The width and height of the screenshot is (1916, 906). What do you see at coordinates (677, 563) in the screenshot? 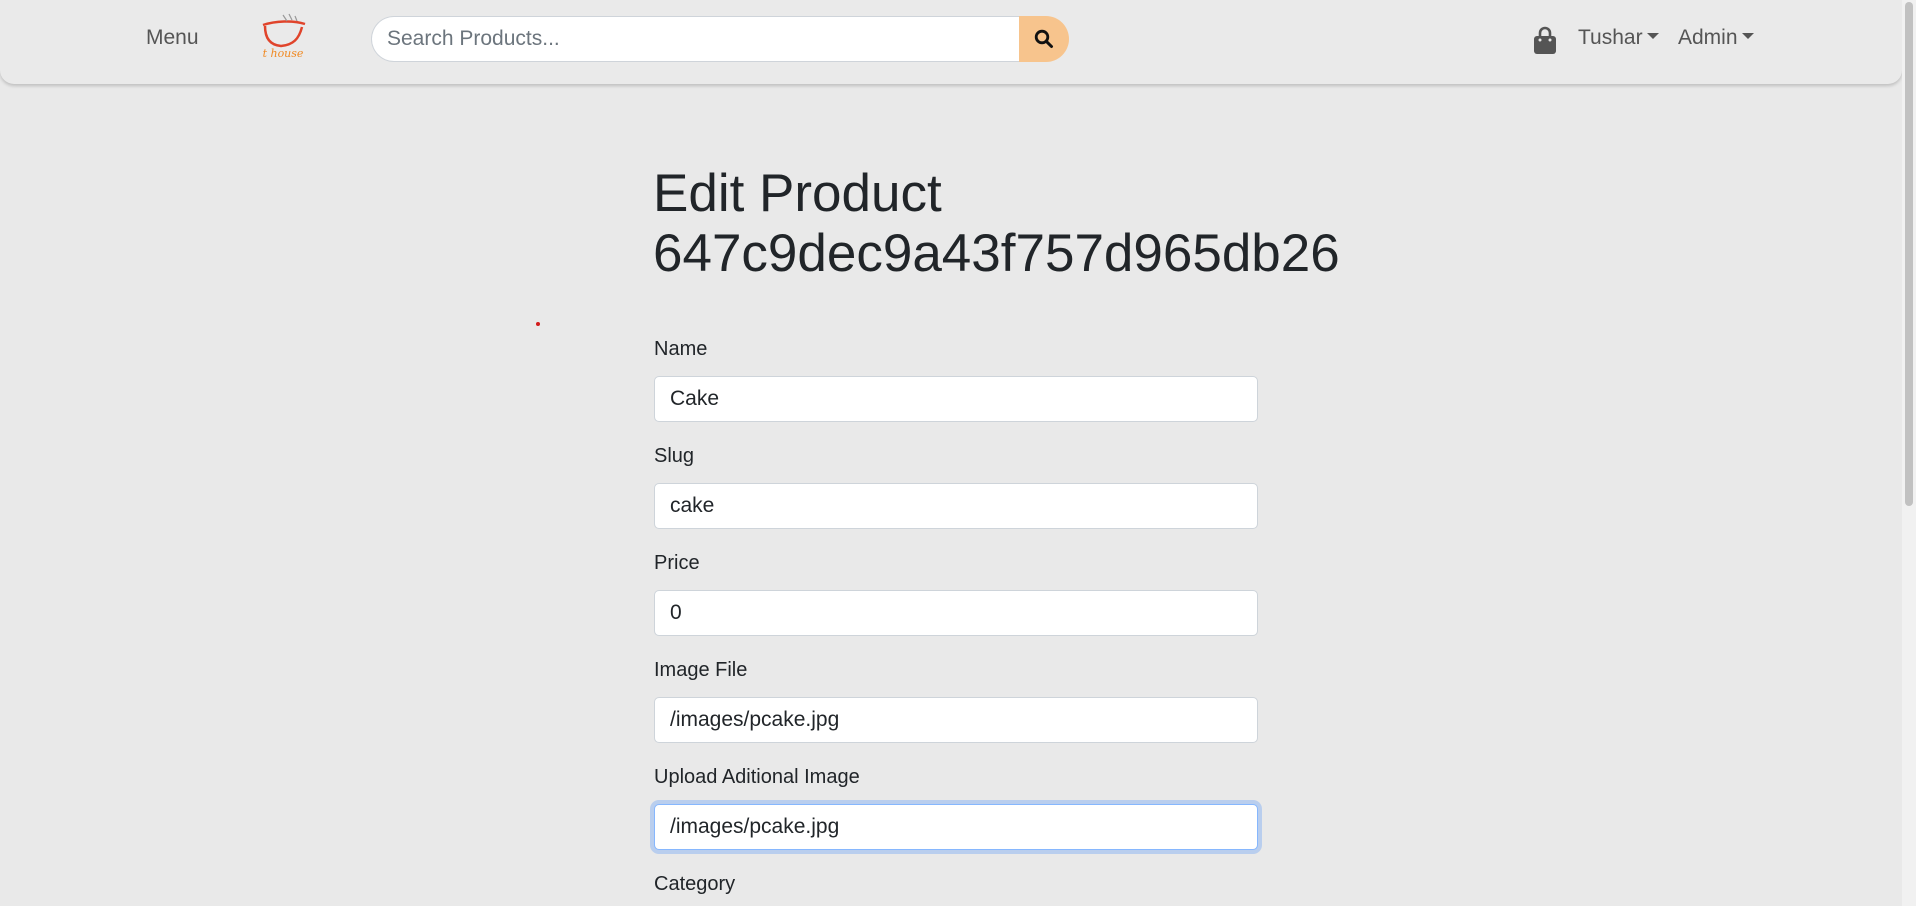
I see `price-label: Price` at bounding box center [677, 563].